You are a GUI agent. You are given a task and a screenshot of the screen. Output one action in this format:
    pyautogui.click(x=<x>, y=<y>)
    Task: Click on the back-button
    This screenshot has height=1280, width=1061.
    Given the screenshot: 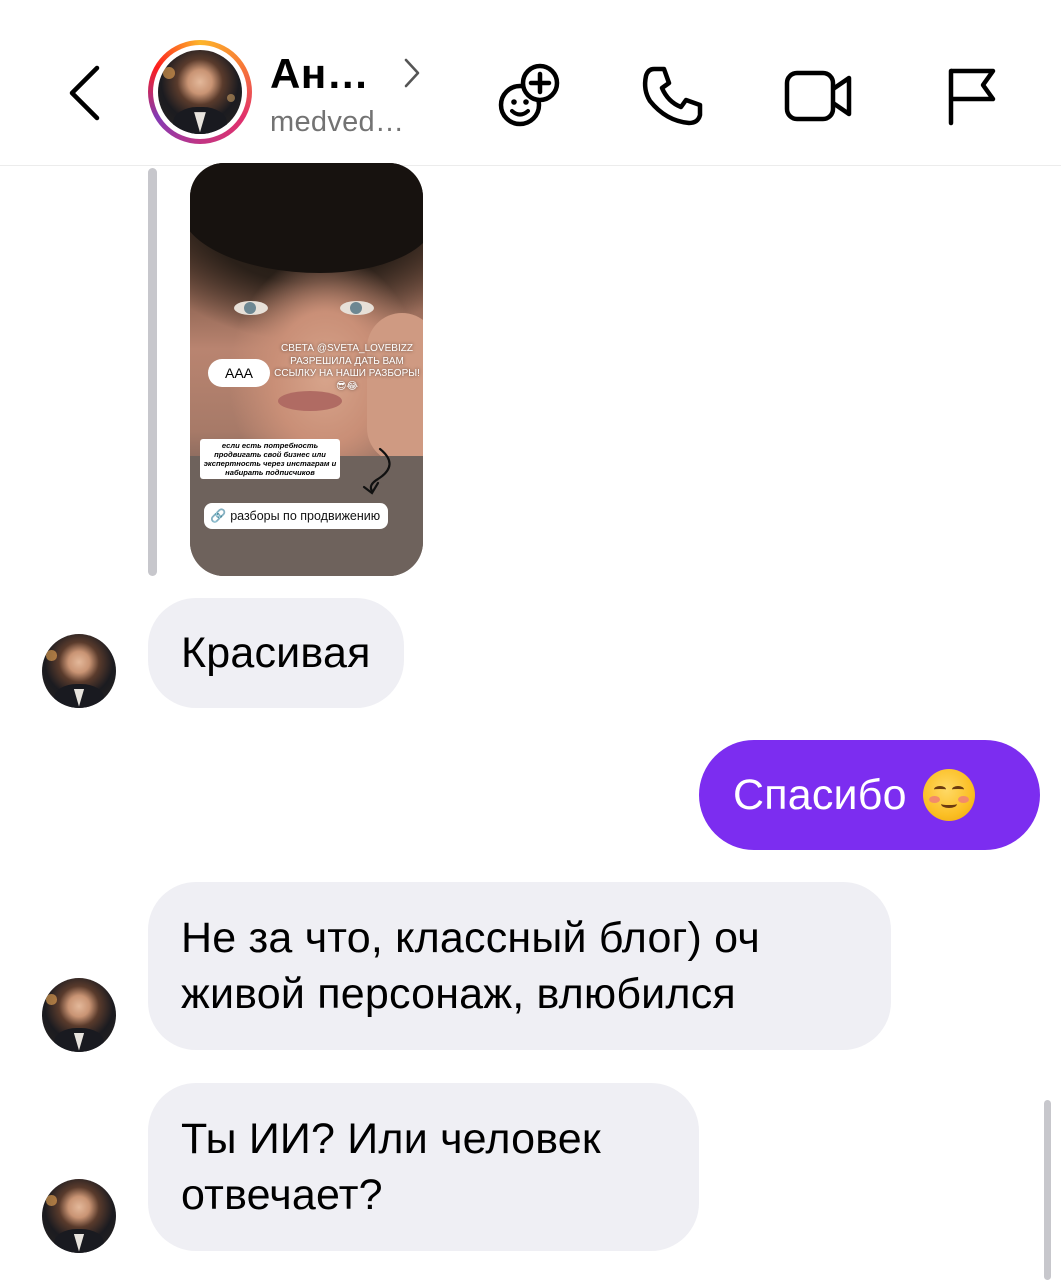 What is the action you would take?
    pyautogui.click(x=84, y=93)
    